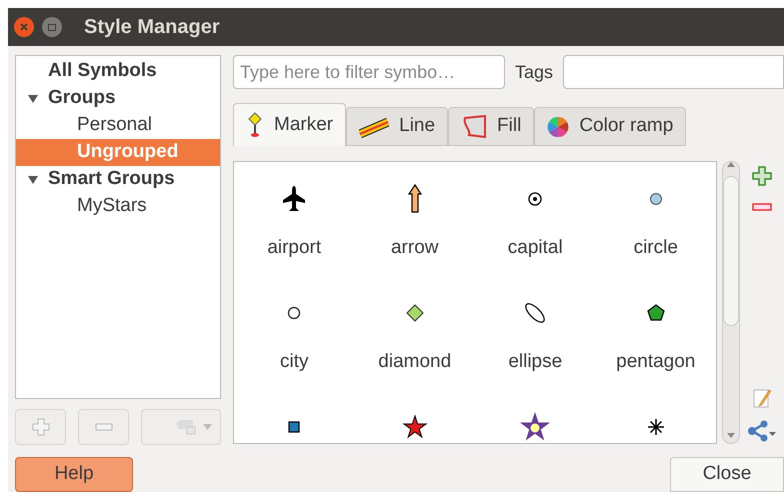 This screenshot has width=784, height=492. I want to click on close-button: Close, so click(727, 474).